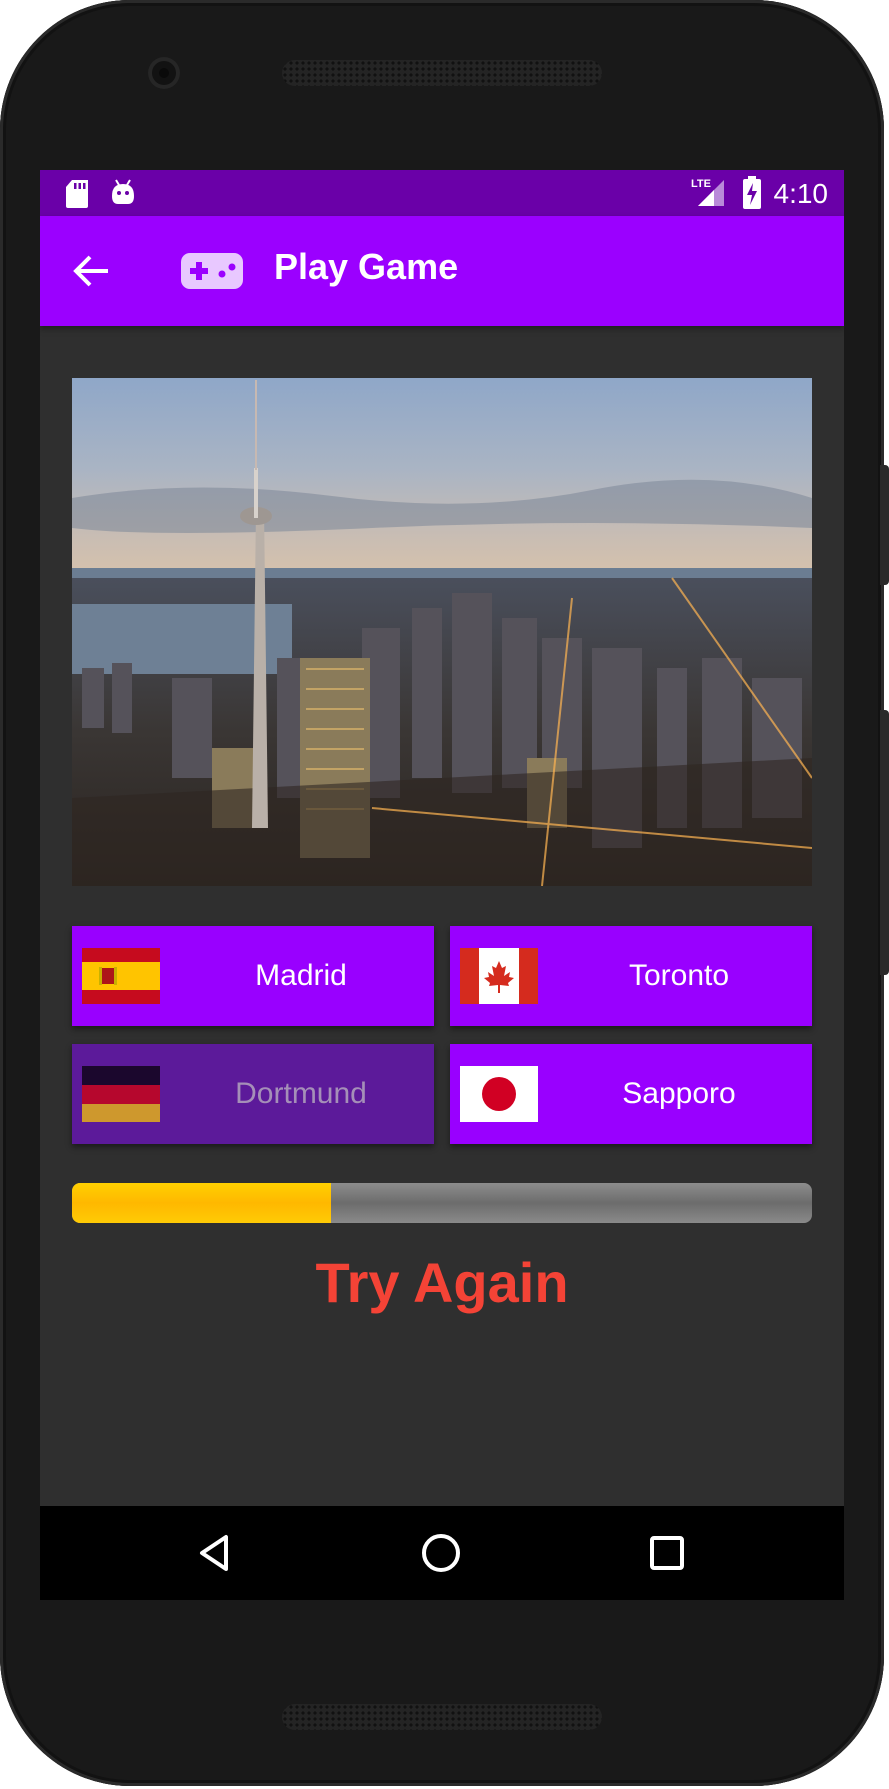  Describe the element at coordinates (201, 1203) in the screenshot. I see `progress-fill` at that location.